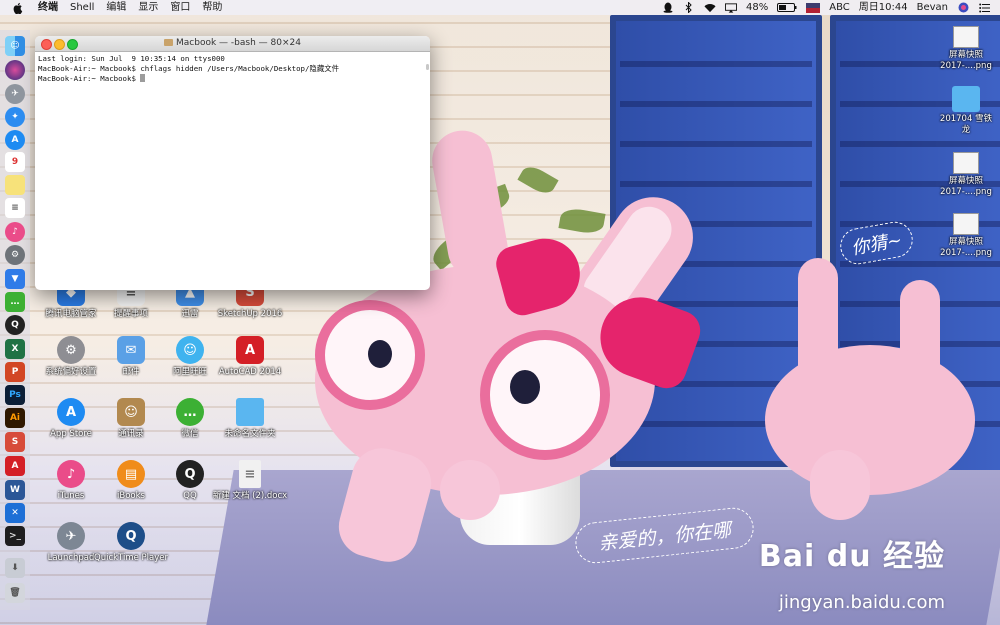 This screenshot has width=1000, height=625. What do you see at coordinates (190, 474) in the screenshot?
I see `qq-icon: Q` at bounding box center [190, 474].